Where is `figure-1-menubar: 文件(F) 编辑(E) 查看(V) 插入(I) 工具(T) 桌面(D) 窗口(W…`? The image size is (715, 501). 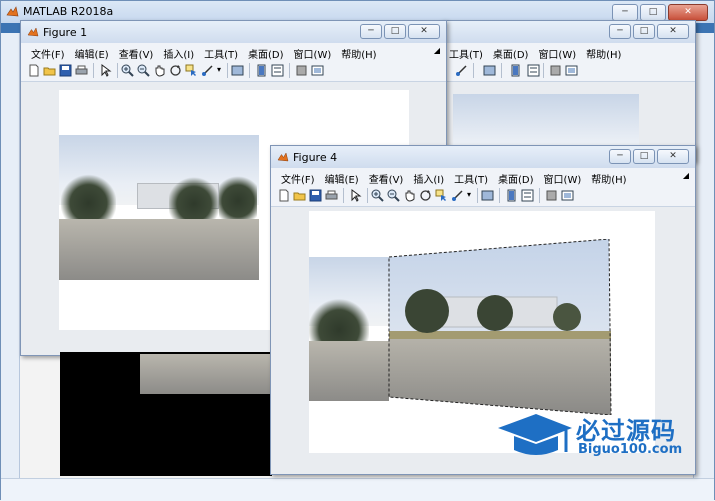
figure-1-menubar: 文件(F) 编辑(E) 查看(V) 插入(I) 工具(T) 桌面(D) 窗口(W… is located at coordinates (233, 52).